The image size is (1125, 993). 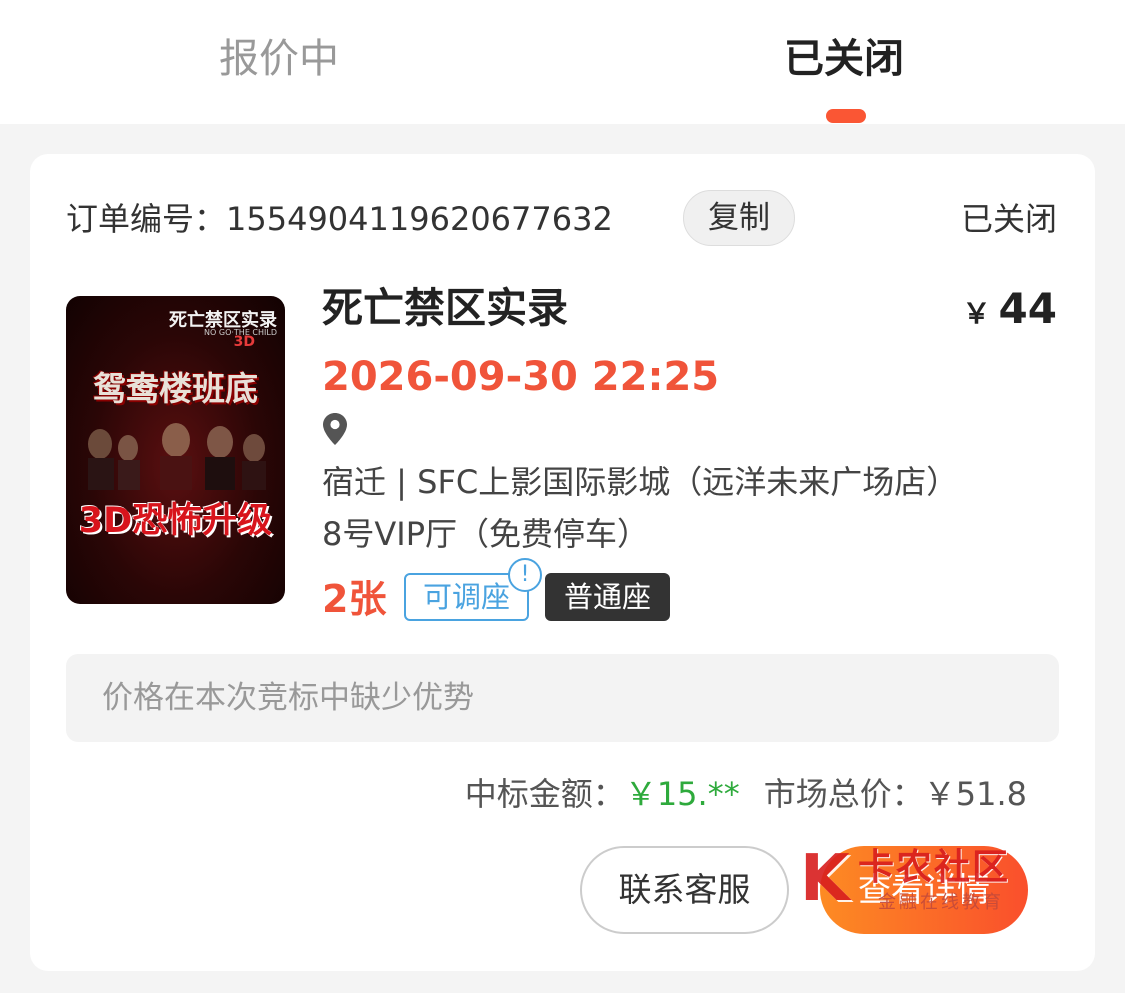 What do you see at coordinates (562, 698) in the screenshot?
I see `close-reason: 价格在本次竞标中缺少优势` at bounding box center [562, 698].